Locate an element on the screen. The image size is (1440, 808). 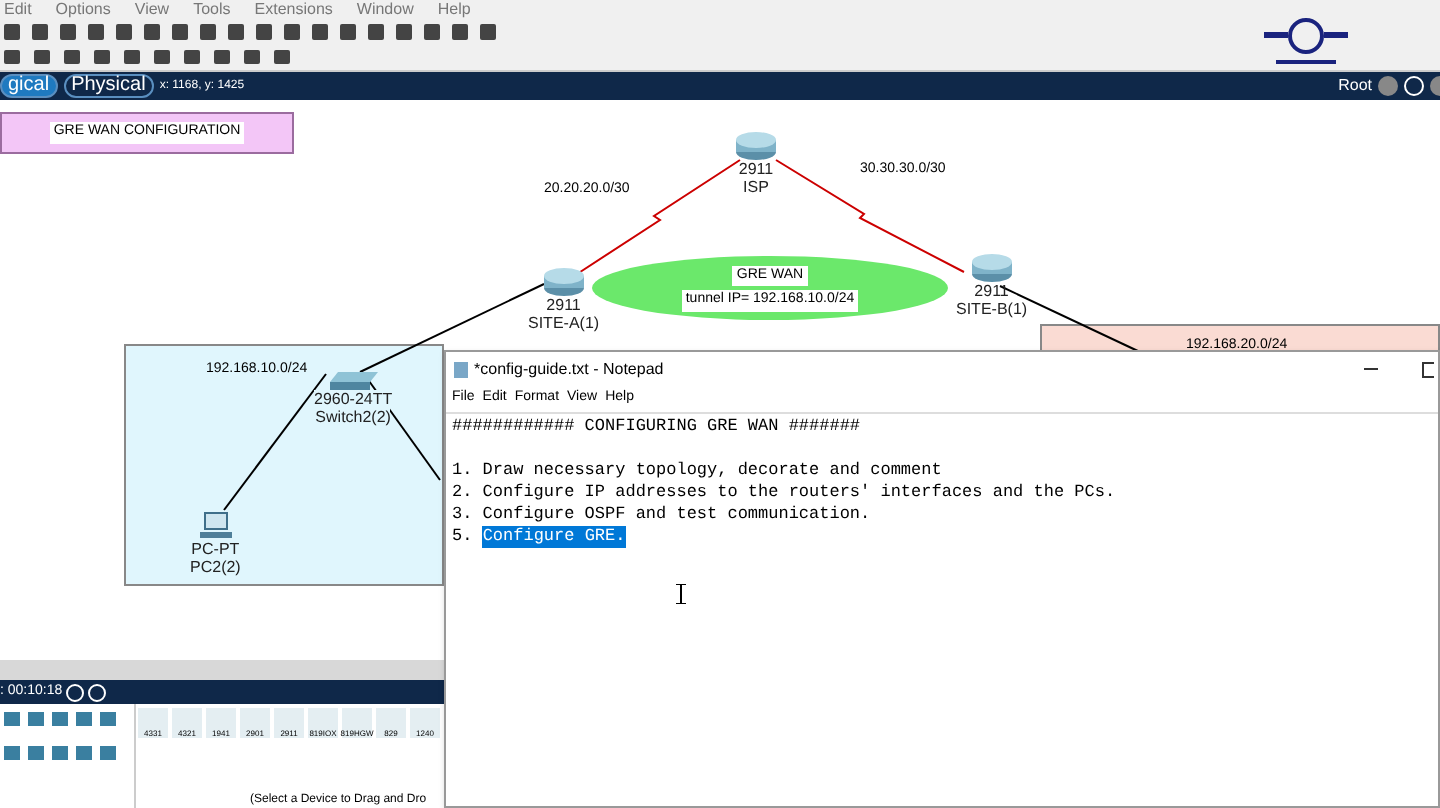
text-line: 5. is located at coordinates (463, 537).